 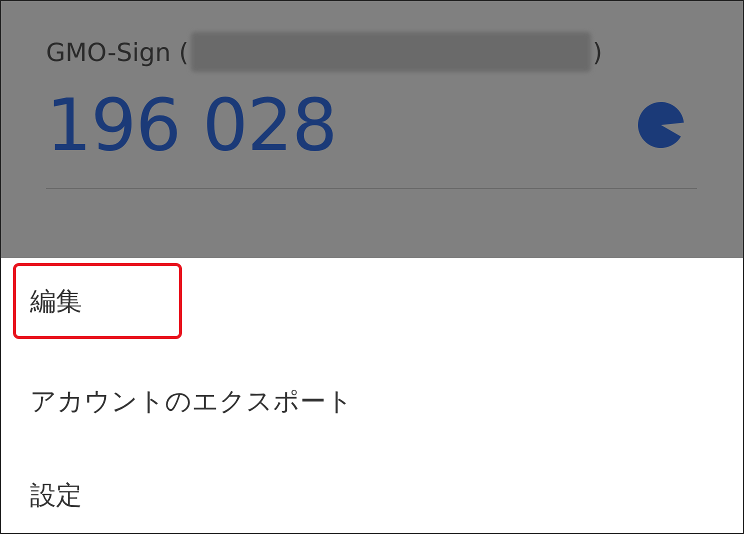 I want to click on menu-item: 設定, so click(x=41, y=490).